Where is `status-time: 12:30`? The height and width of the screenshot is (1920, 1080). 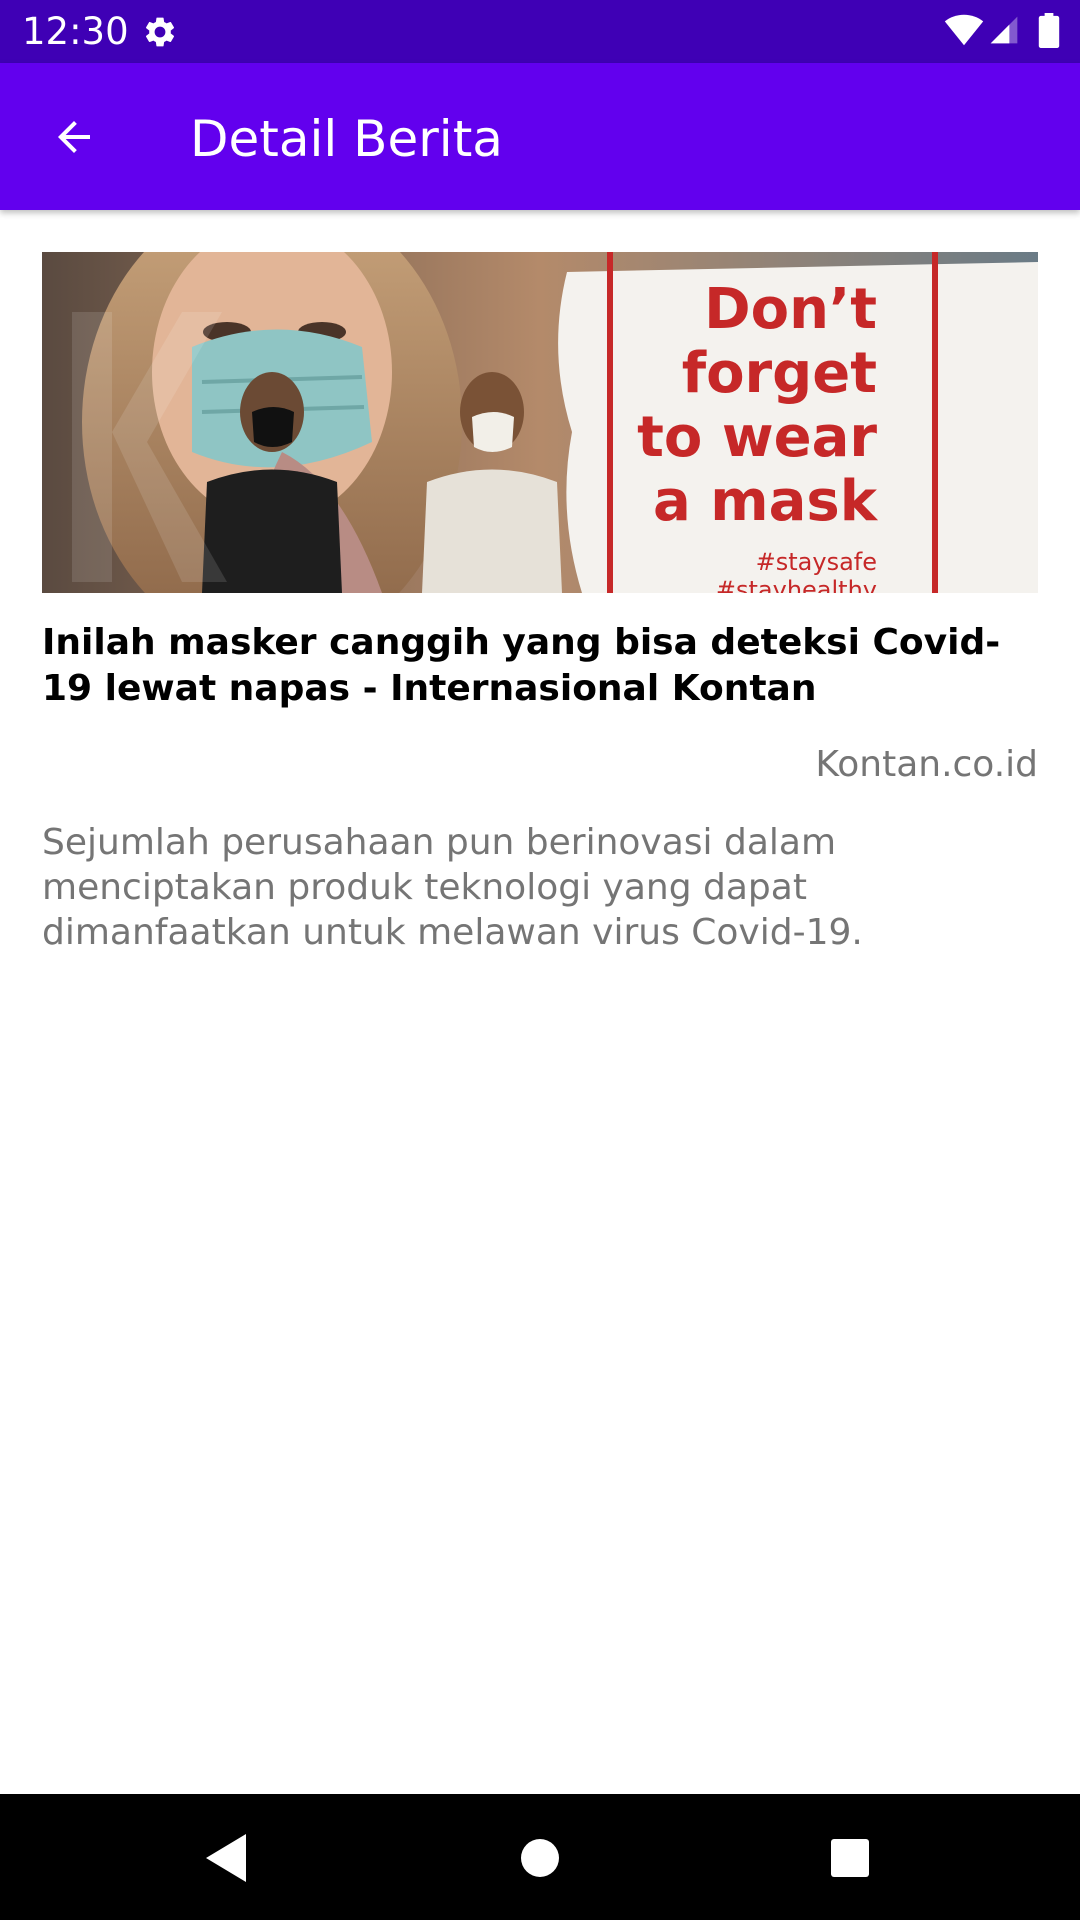
status-time: 12:30 is located at coordinates (75, 31).